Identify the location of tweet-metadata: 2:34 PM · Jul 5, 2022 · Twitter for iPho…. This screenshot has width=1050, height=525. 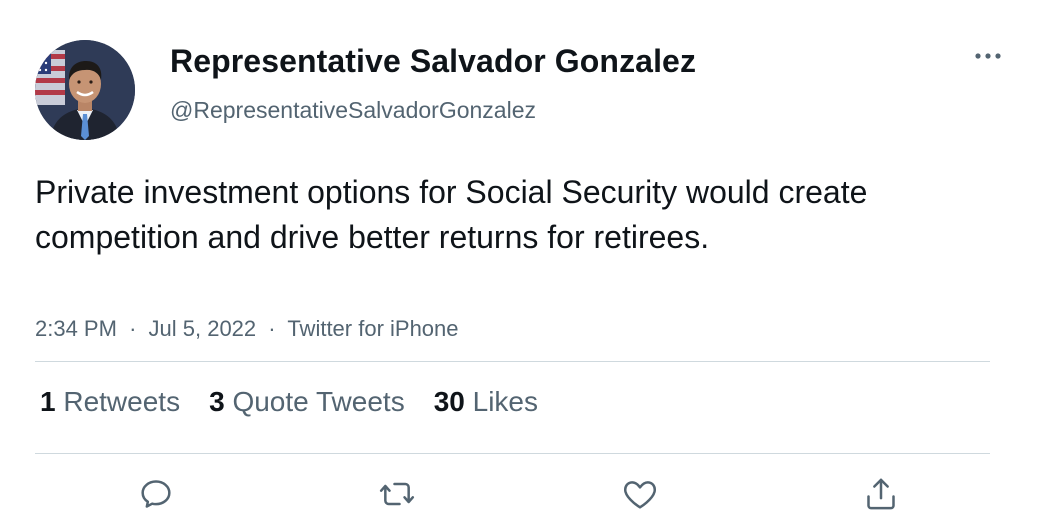
(247, 329).